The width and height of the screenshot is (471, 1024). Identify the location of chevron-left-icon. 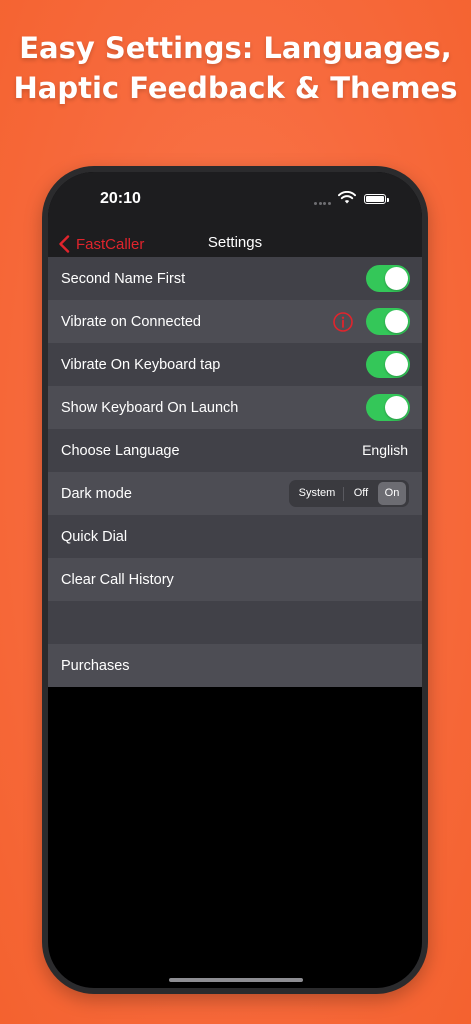
(64, 244).